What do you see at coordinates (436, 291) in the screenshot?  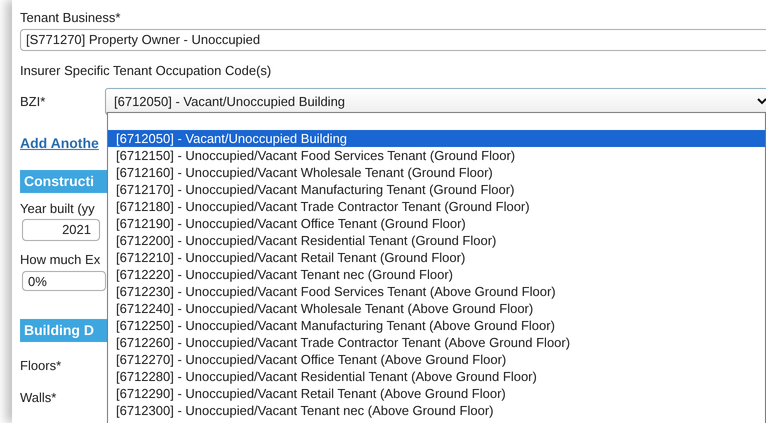 I see `dropdown-option: [6712230] - Unoccupied/Vacant Food Services Tenant (Above Ground Floor)` at bounding box center [436, 291].